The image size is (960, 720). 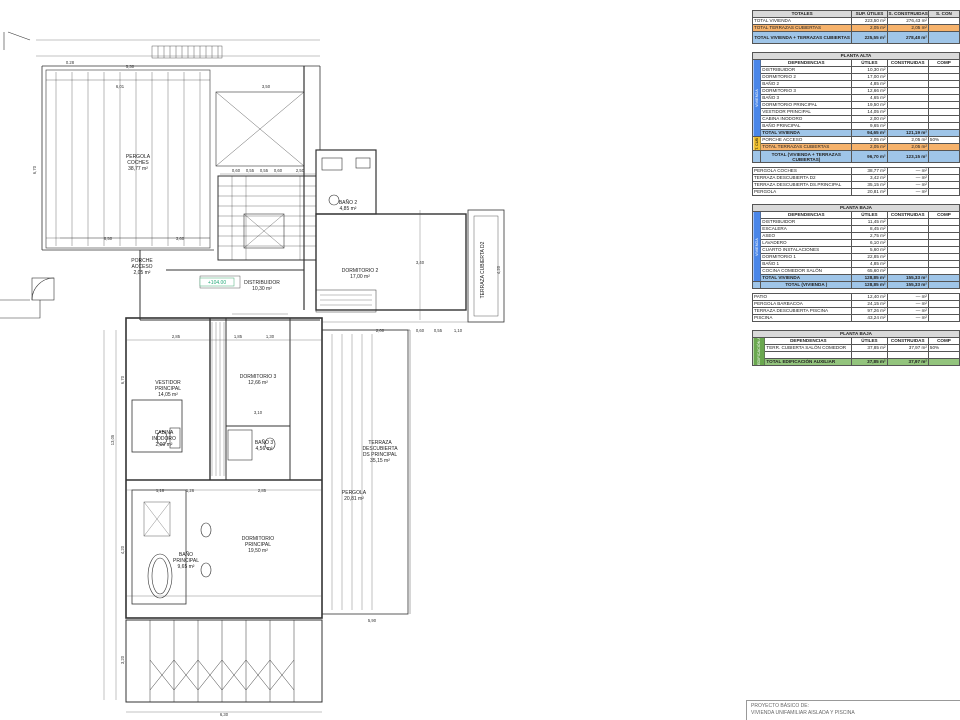 I want to click on svg-text: 3,40, so click(x=420, y=262).